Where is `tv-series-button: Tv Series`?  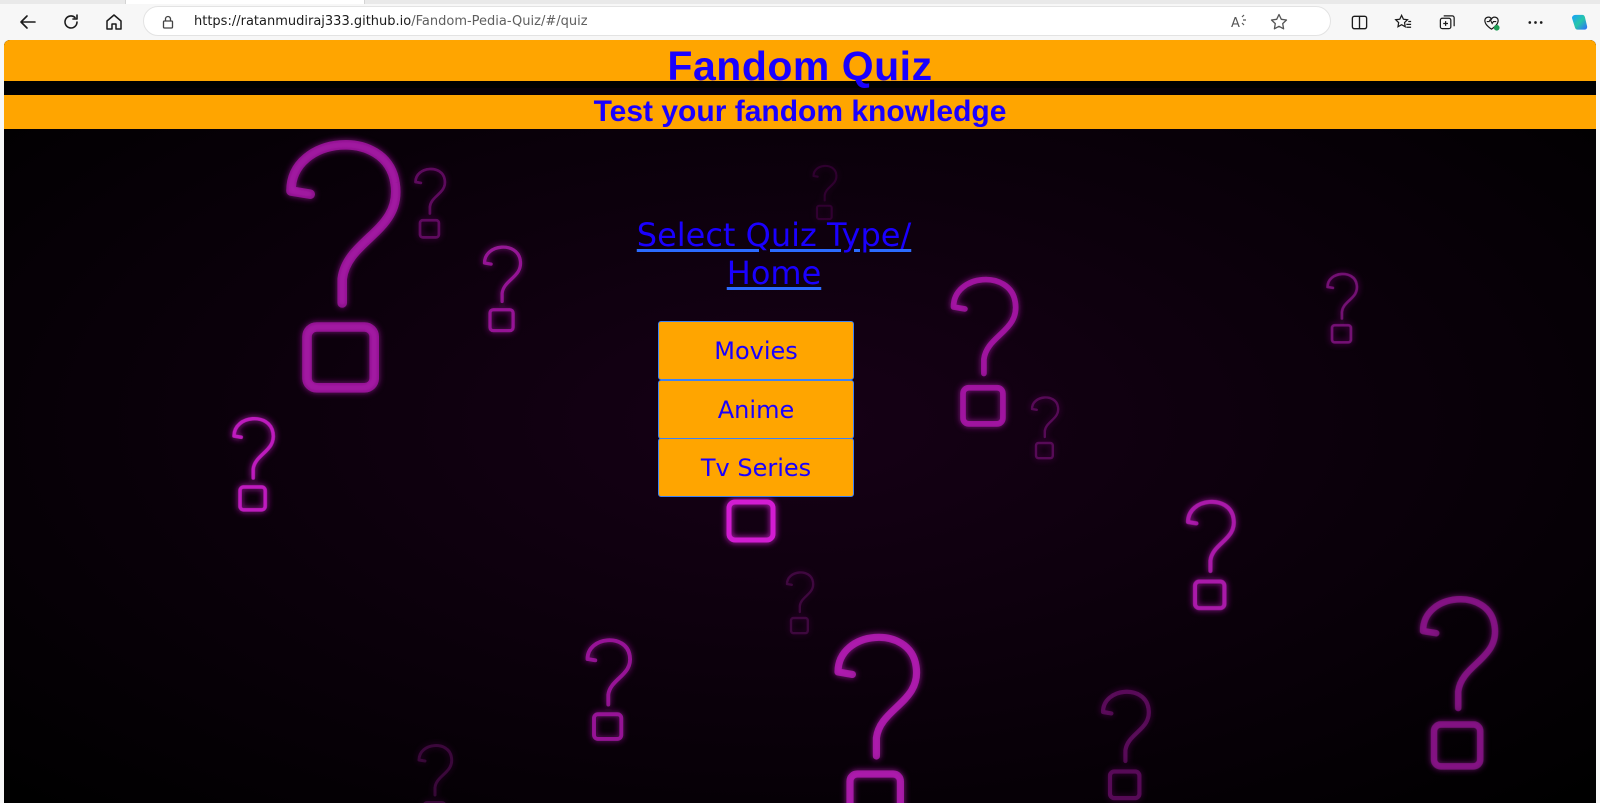
tv-series-button: Tv Series is located at coordinates (756, 467).